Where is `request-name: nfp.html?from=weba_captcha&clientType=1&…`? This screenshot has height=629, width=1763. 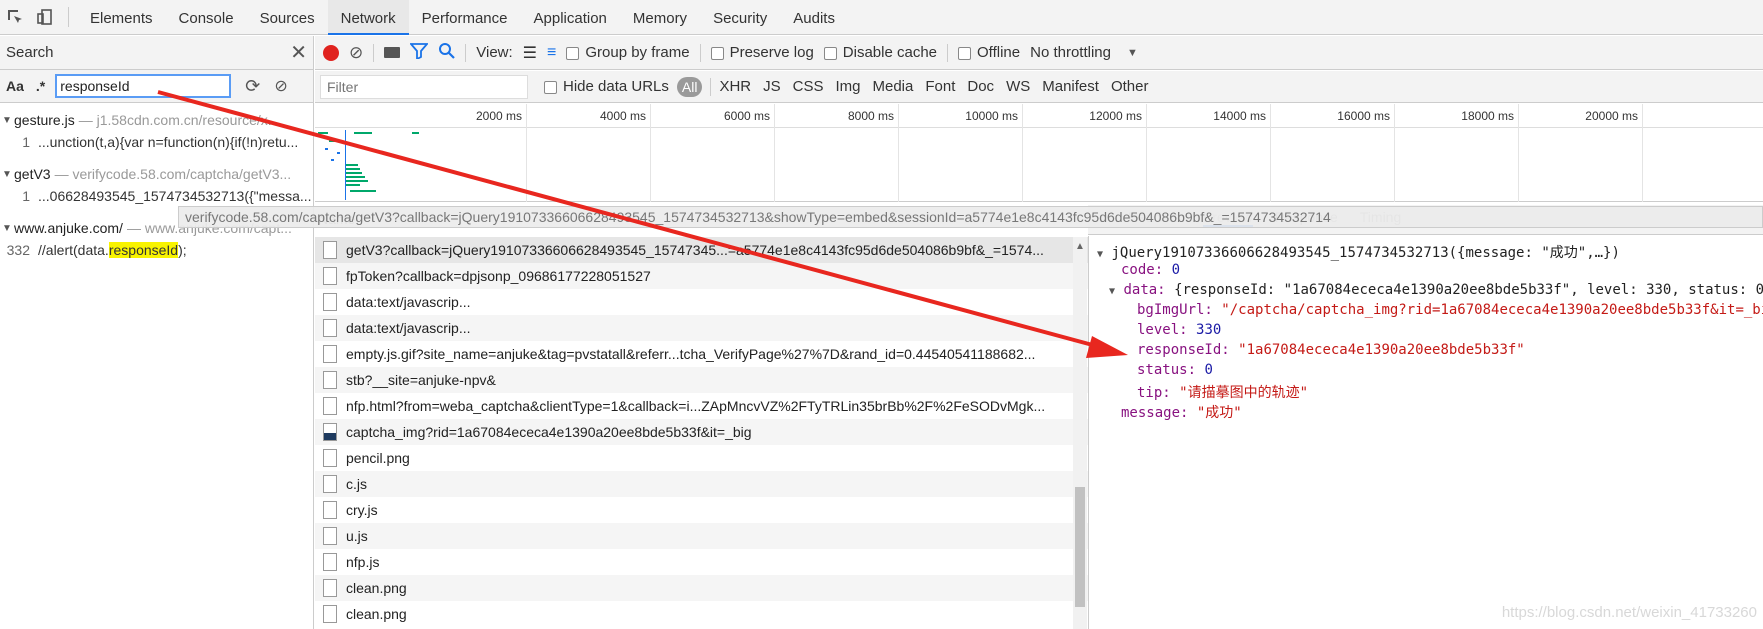
request-name: nfp.html?from=weba_captcha&clientType=1&… is located at coordinates (696, 406).